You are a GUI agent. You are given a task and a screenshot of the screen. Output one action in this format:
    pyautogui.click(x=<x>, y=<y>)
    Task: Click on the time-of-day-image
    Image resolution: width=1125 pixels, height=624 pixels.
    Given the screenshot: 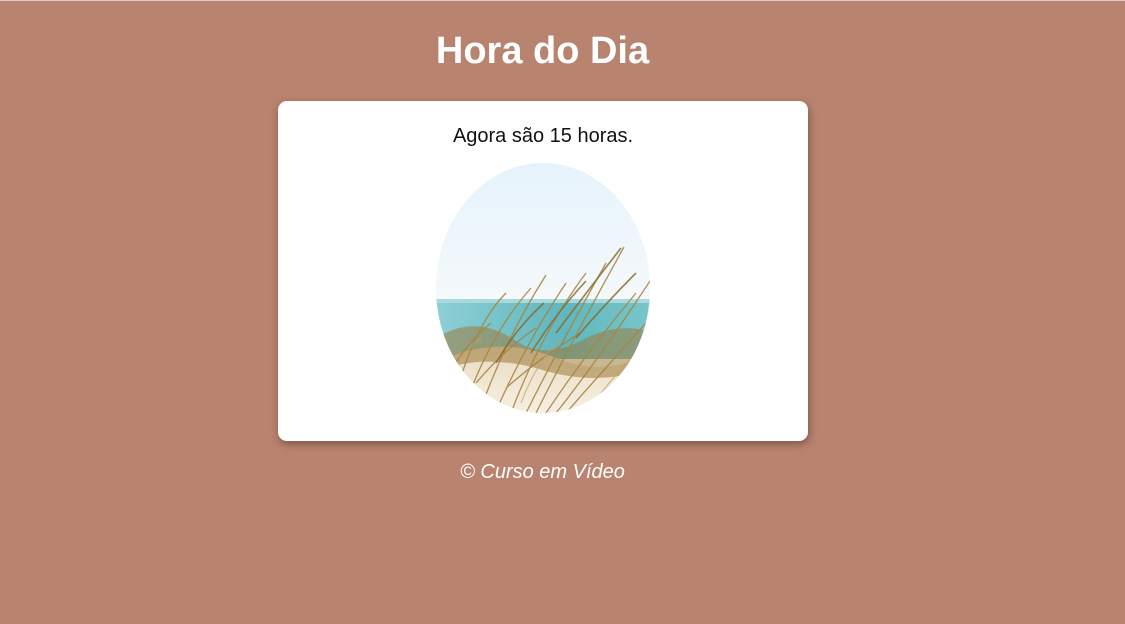 What is the action you would take?
    pyautogui.click(x=543, y=288)
    